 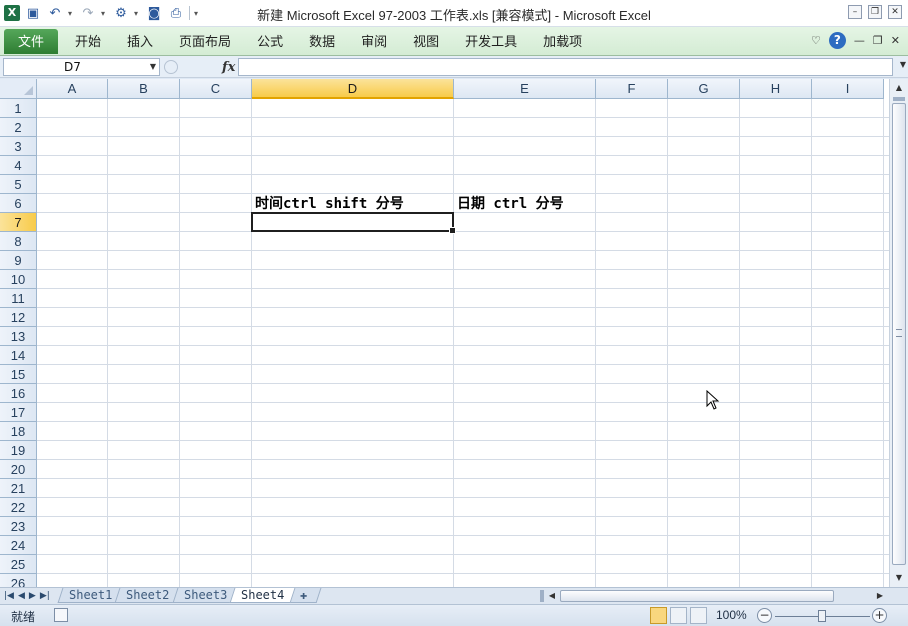 I want to click on help-icon: ?, so click(x=837, y=40).